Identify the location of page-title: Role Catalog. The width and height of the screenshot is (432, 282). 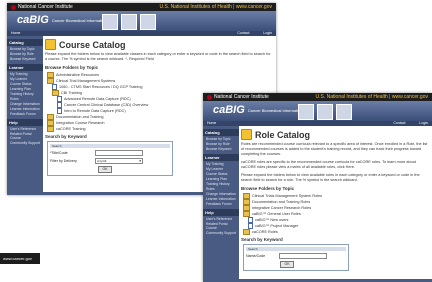
(283, 134).